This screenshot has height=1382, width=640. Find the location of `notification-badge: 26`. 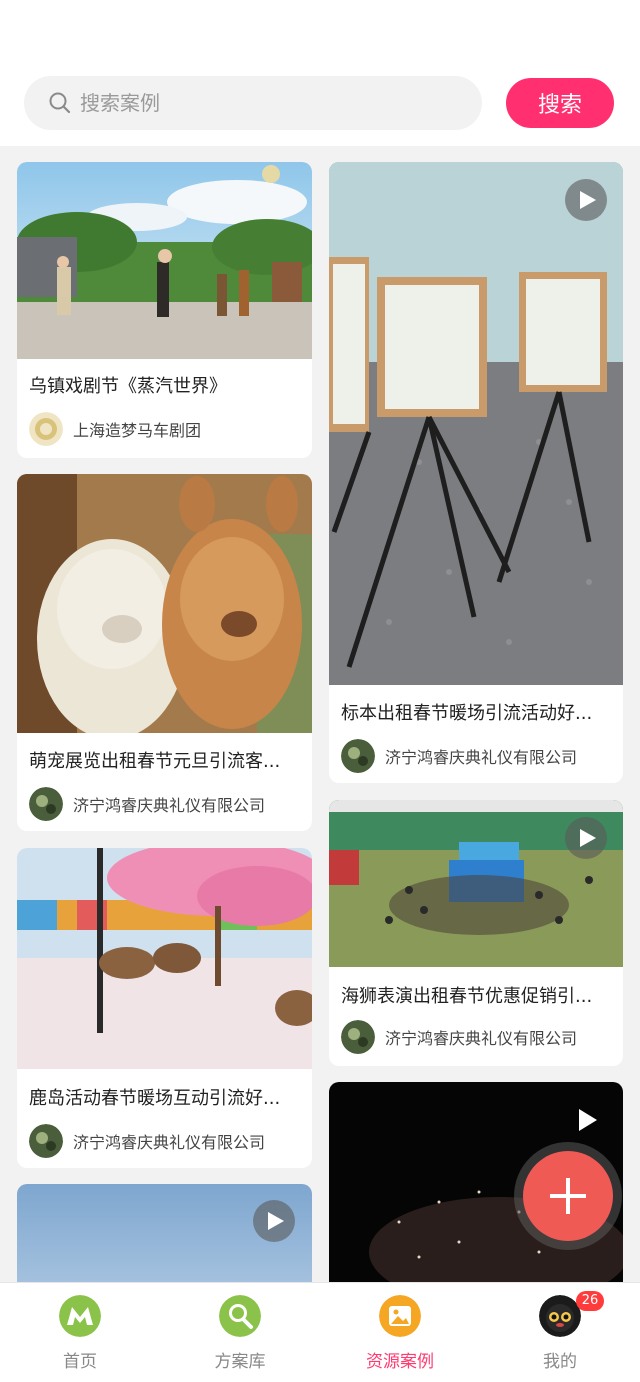

notification-badge: 26 is located at coordinates (590, 1301).